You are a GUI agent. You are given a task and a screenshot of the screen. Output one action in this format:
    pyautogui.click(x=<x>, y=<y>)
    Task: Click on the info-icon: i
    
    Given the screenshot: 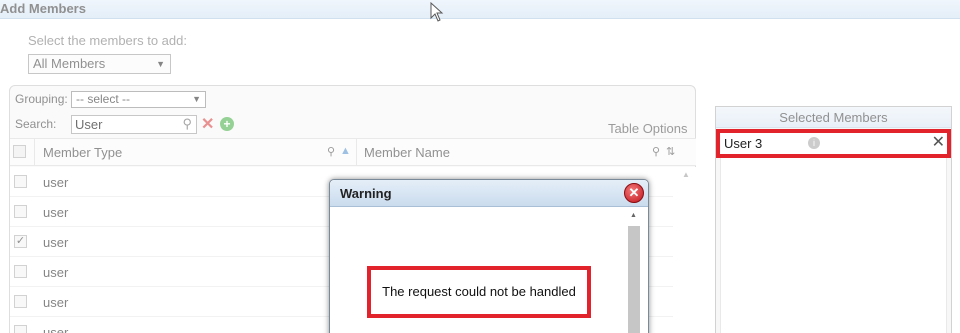 What is the action you would take?
    pyautogui.click(x=814, y=143)
    